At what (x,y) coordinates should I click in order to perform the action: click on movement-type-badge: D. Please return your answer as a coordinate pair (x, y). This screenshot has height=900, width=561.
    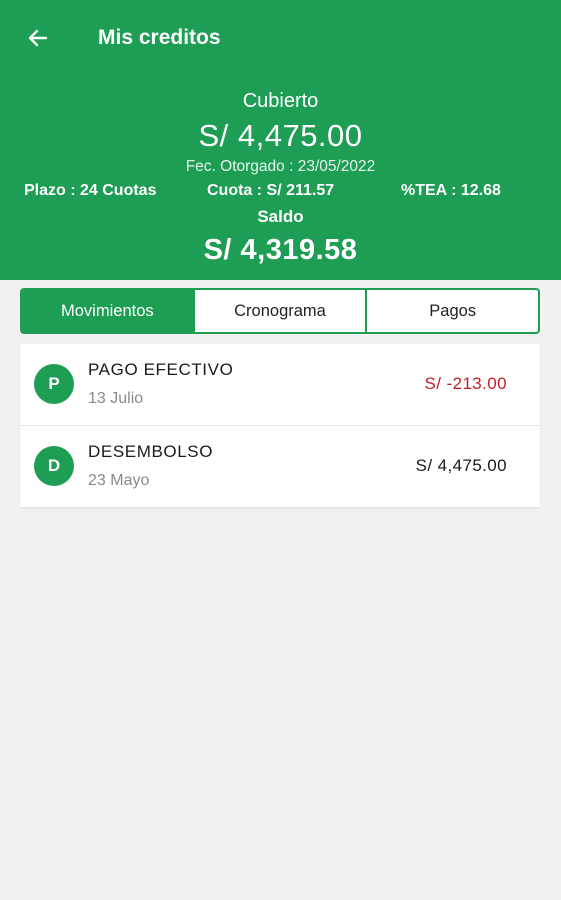
    Looking at the image, I should click on (54, 466).